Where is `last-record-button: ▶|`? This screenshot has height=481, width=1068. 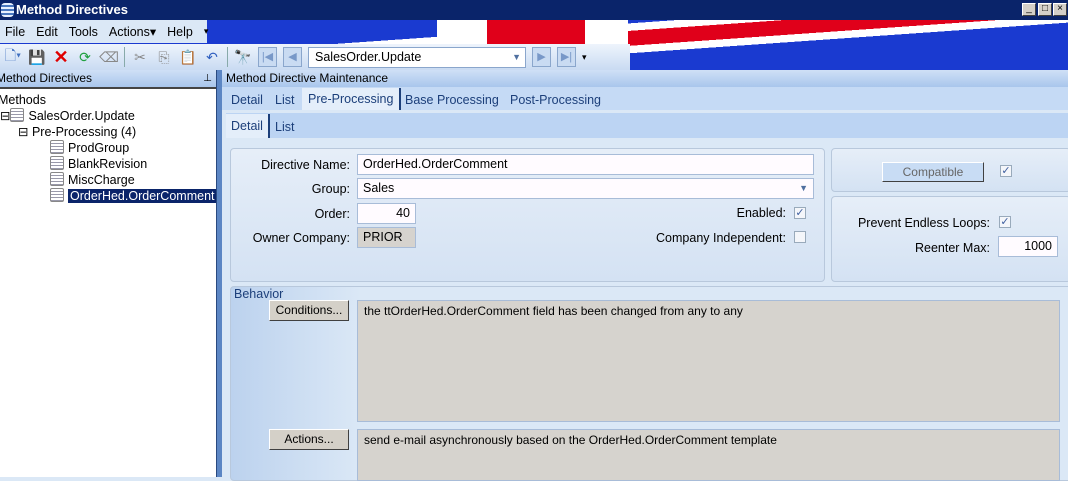 last-record-button: ▶| is located at coordinates (566, 57).